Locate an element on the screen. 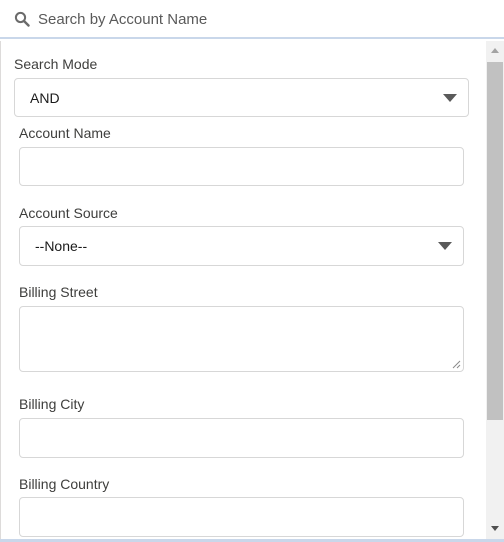 This screenshot has width=504, height=542. billing-city-label: Billing City is located at coordinates (52, 404).